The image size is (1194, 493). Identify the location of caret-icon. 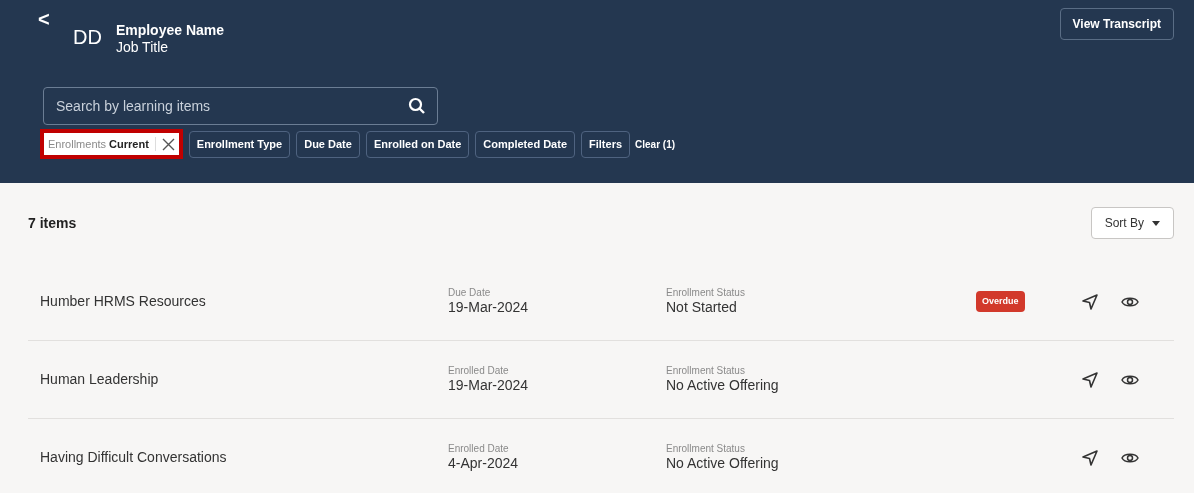
(1156, 223).